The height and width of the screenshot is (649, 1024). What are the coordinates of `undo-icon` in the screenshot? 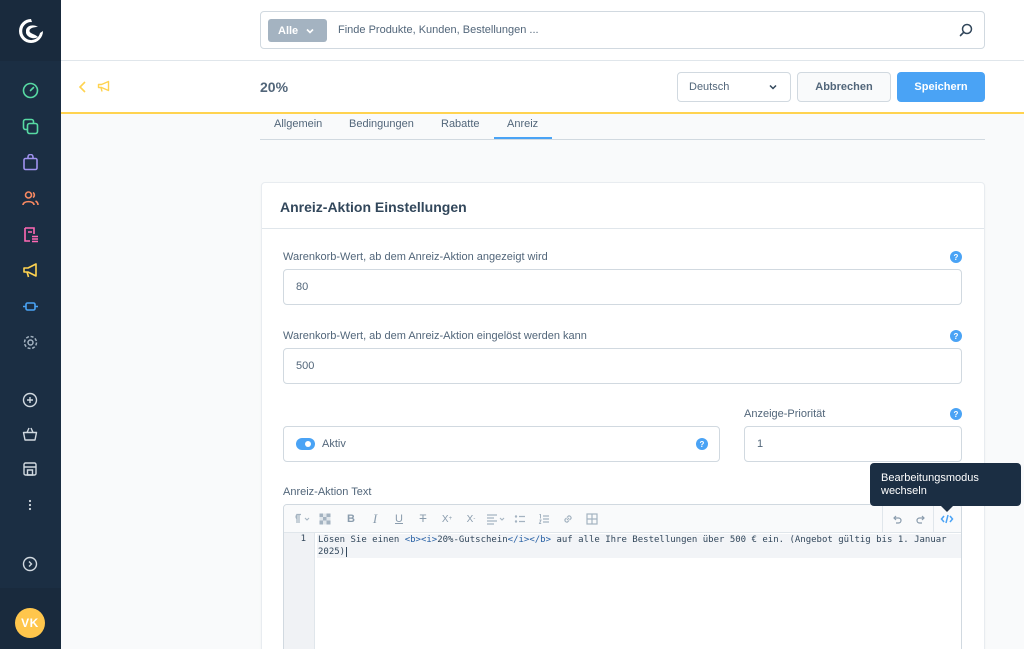 It's located at (897, 519).